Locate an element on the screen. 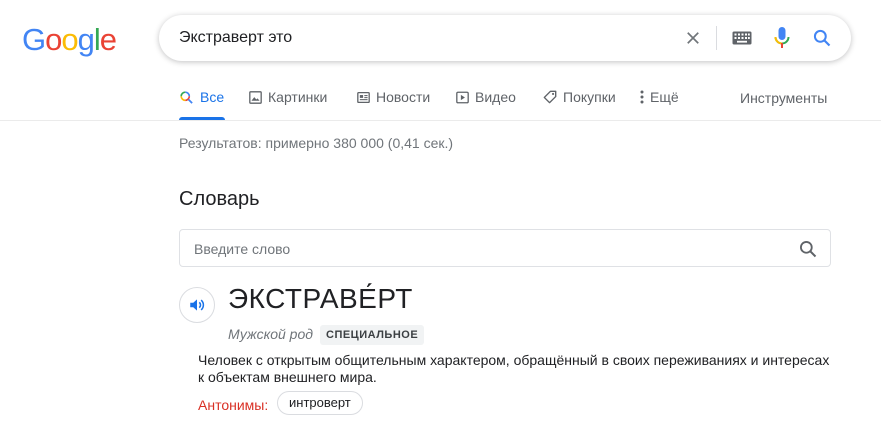 The height and width of the screenshot is (425, 881). speaker-icon is located at coordinates (197, 305).